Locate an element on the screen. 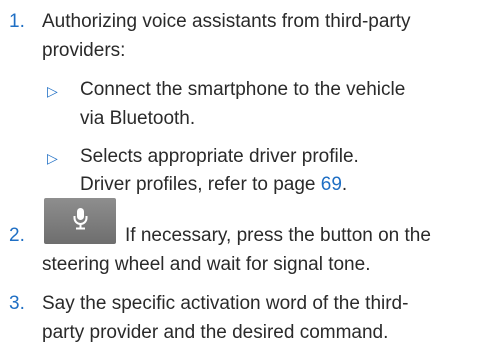  page-link: 69 is located at coordinates (331, 184).